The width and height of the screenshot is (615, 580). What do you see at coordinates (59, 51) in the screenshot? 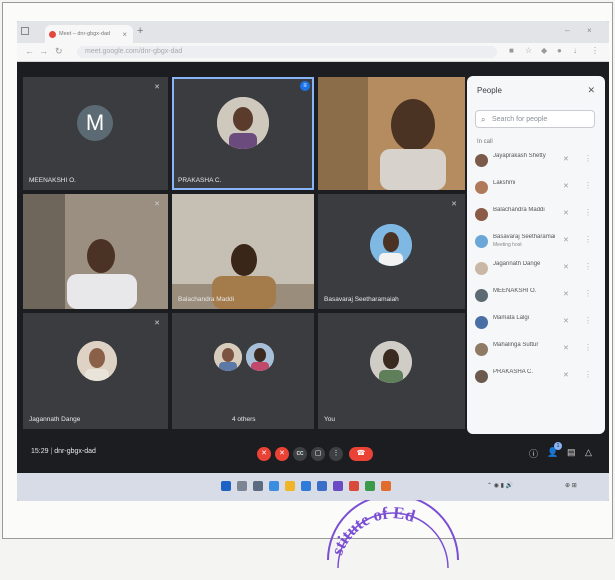
I see `reload-icon: ↻` at bounding box center [59, 51].